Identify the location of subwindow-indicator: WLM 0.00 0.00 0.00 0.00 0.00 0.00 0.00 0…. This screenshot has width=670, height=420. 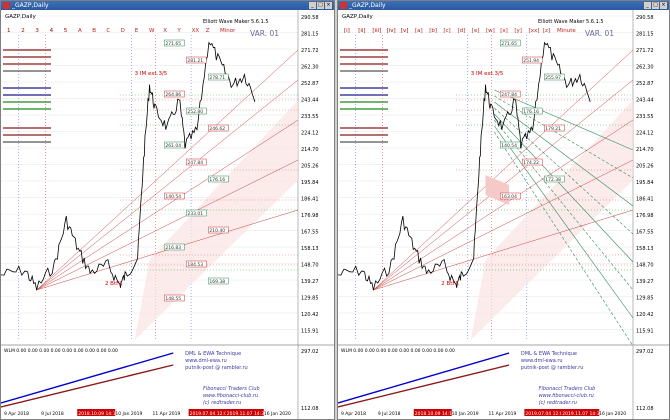
(398, 351).